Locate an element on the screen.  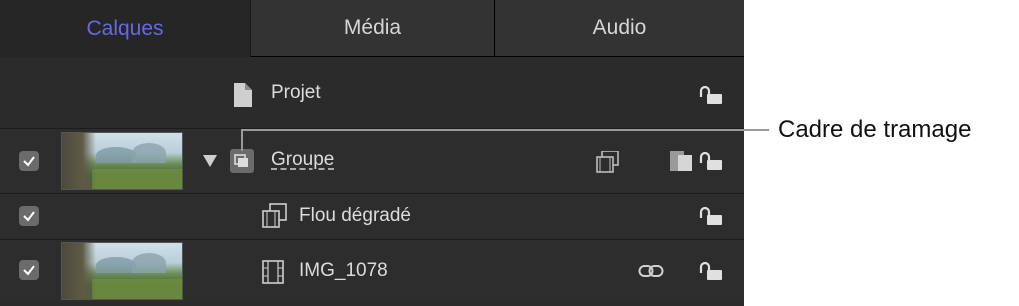
group-icon is located at coordinates (242, 161).